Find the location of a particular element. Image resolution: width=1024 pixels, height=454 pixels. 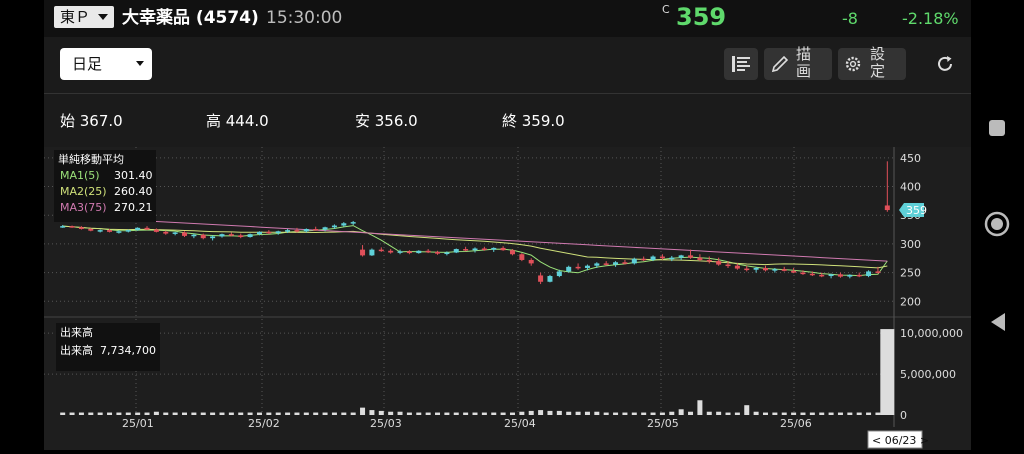

draw-button: 描画 is located at coordinates (798, 63).